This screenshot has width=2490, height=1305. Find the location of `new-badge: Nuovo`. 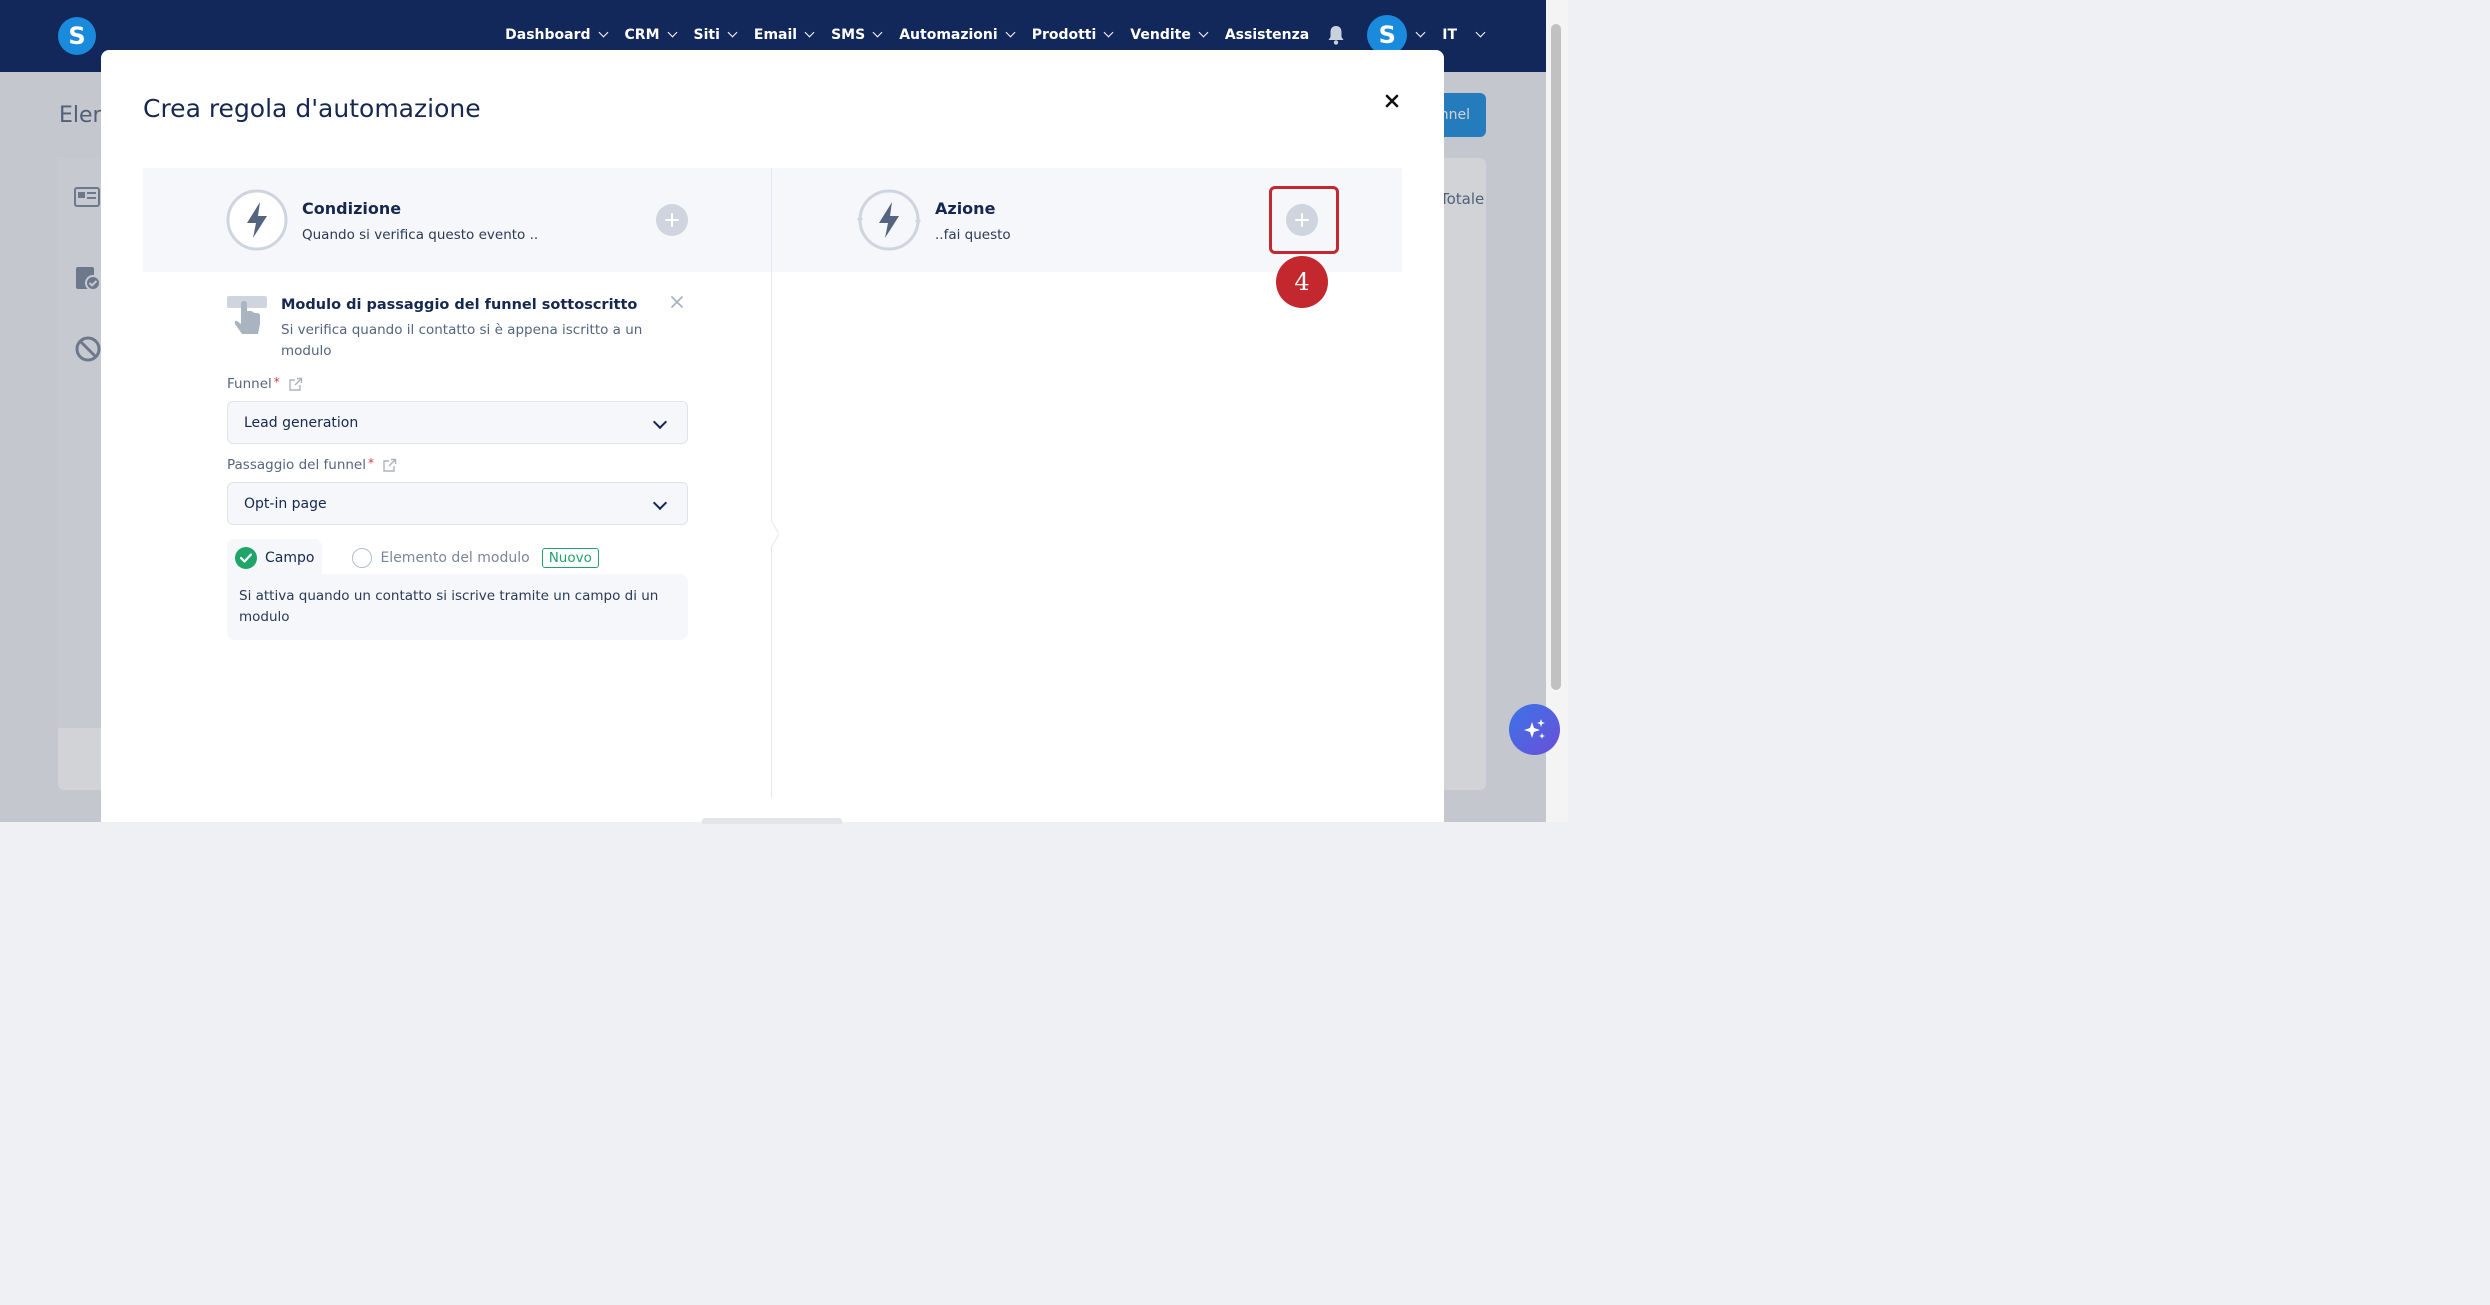

new-badge: Nuovo is located at coordinates (570, 558).